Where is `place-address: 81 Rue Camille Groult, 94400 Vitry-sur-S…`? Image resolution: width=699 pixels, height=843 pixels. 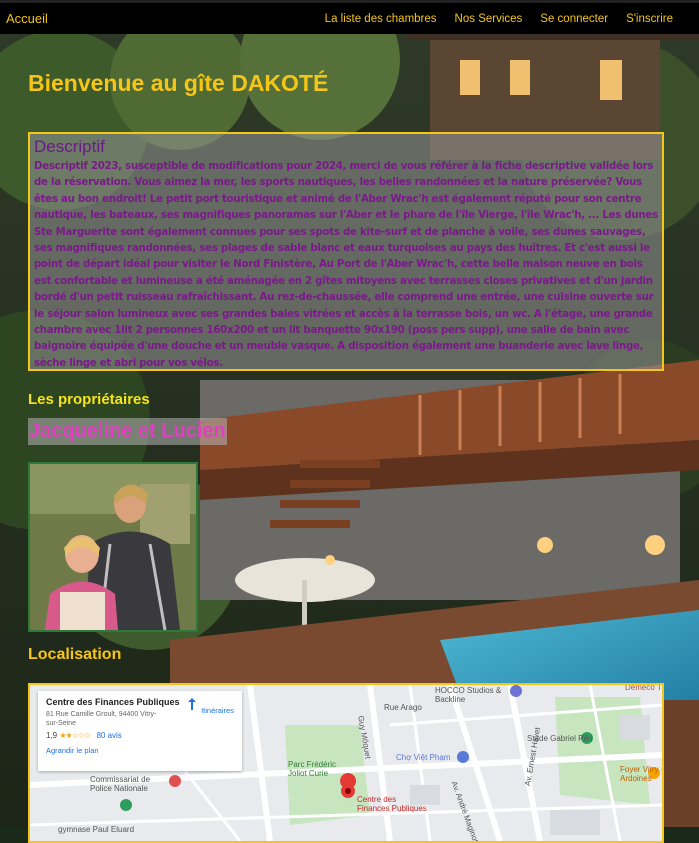 place-address: 81 Rue Camille Groult, 94400 Vitry-sur-S… is located at coordinates (101, 719).